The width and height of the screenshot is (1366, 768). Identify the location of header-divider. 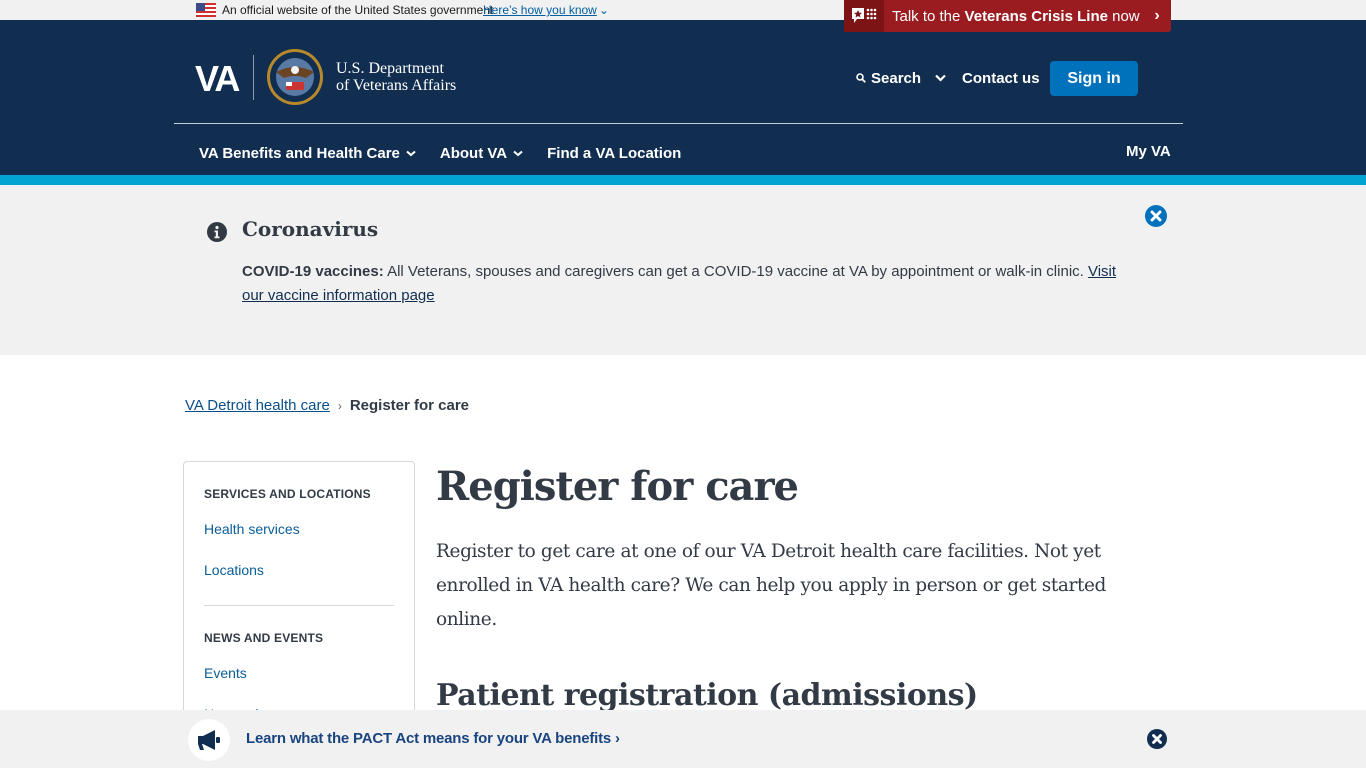
(678, 123).